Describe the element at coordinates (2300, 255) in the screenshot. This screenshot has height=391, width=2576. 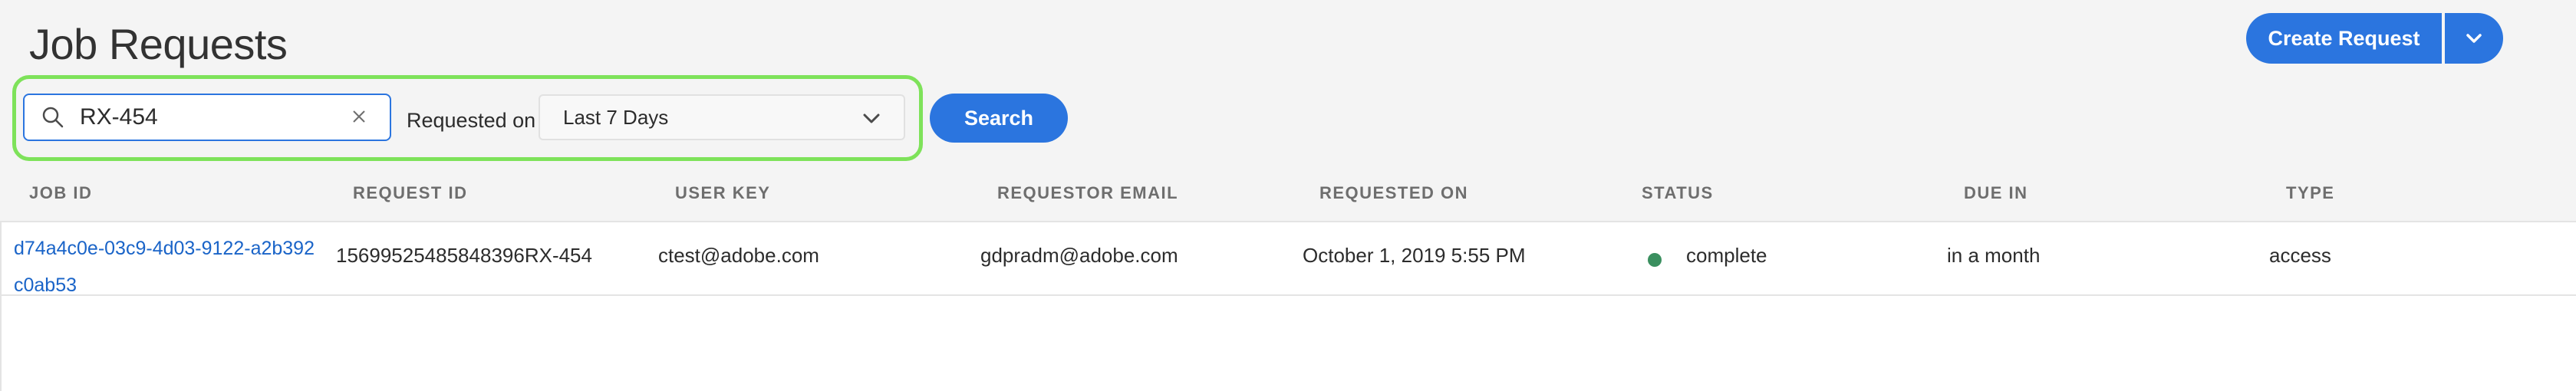
I see `type-cell: access` at that location.